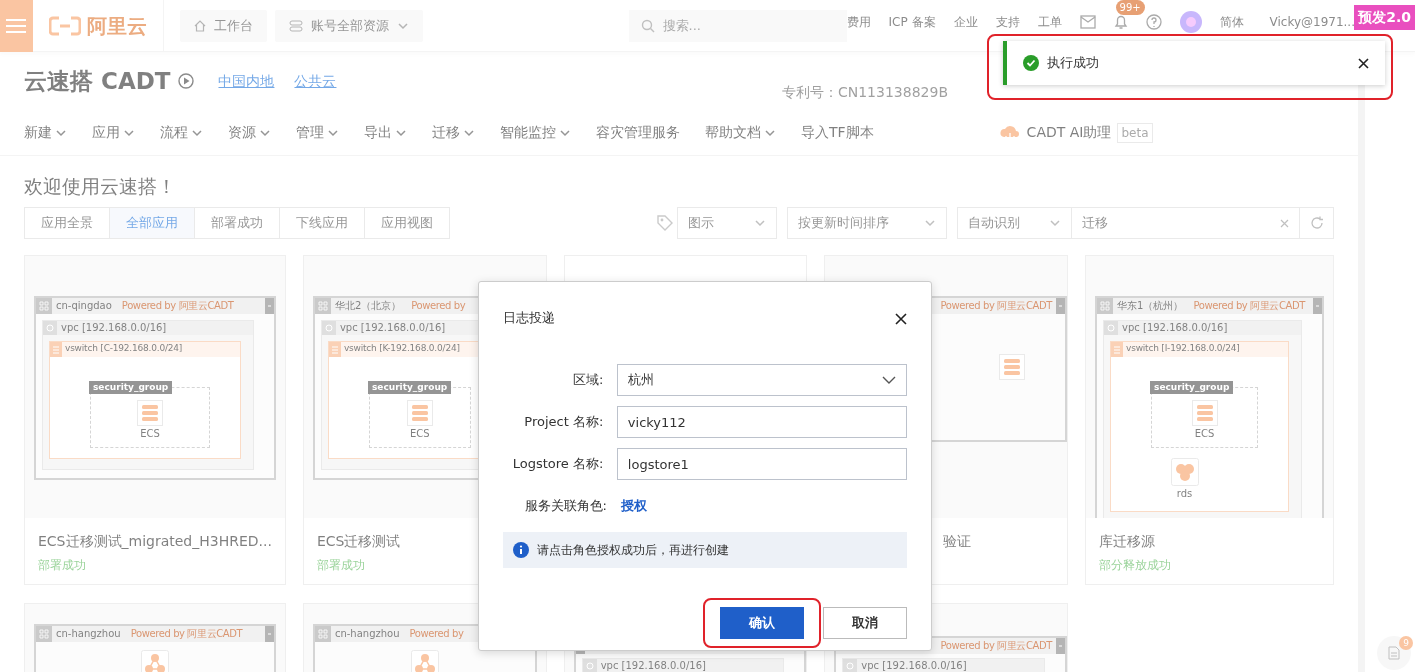  Describe the element at coordinates (965, 21) in the screenshot. I see `header-link: 企业` at that location.